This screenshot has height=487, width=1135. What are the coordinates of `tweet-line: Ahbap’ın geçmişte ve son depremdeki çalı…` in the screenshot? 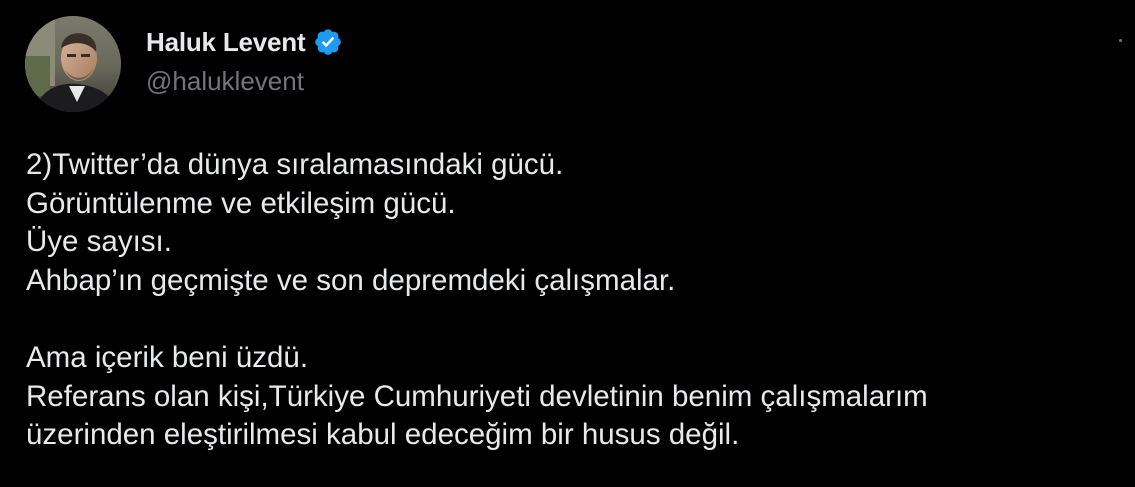 It's located at (351, 280).